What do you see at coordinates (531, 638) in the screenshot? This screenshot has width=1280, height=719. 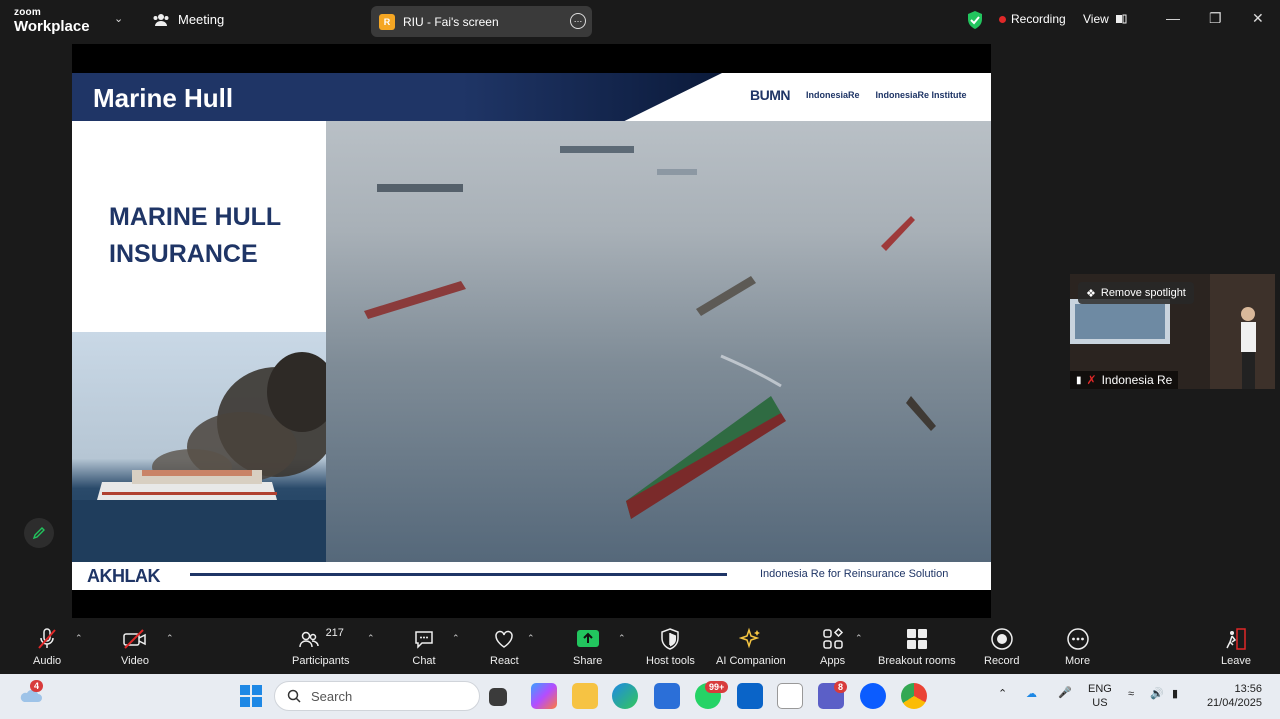 I see `react-caret-icon: ⌃` at bounding box center [531, 638].